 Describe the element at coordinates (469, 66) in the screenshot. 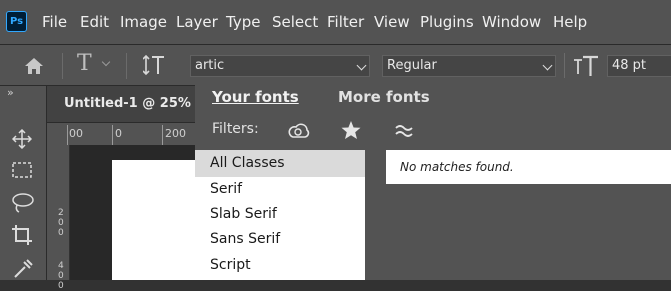

I see `font-style-select: Regular` at that location.